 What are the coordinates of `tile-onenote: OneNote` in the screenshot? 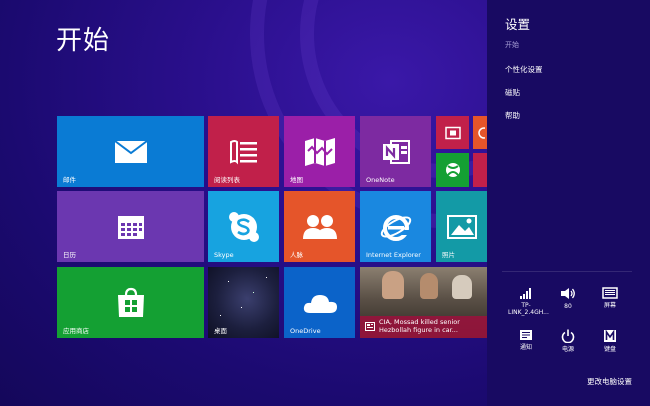 It's located at (395, 151).